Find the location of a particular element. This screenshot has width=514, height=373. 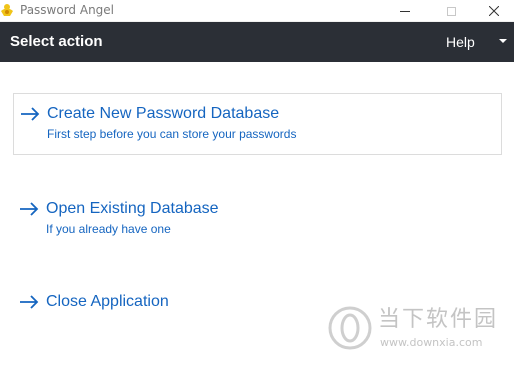

header-bar: Select action Help is located at coordinates (257, 42).